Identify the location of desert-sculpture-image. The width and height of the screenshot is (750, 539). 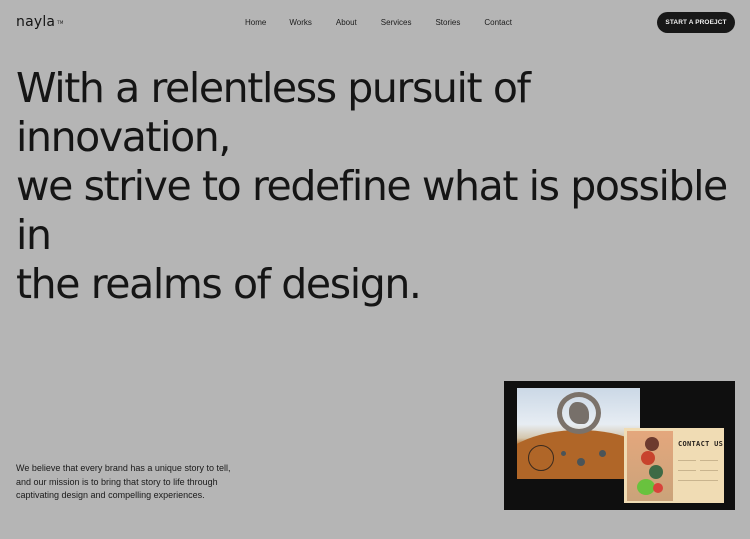
(578, 433).